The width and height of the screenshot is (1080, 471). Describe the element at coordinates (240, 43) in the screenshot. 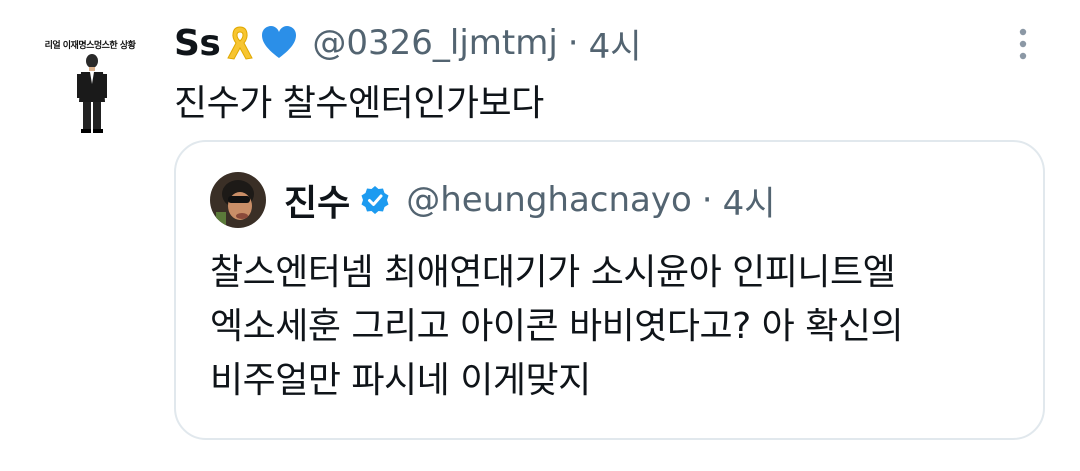

I see `ribbon-icon` at that location.